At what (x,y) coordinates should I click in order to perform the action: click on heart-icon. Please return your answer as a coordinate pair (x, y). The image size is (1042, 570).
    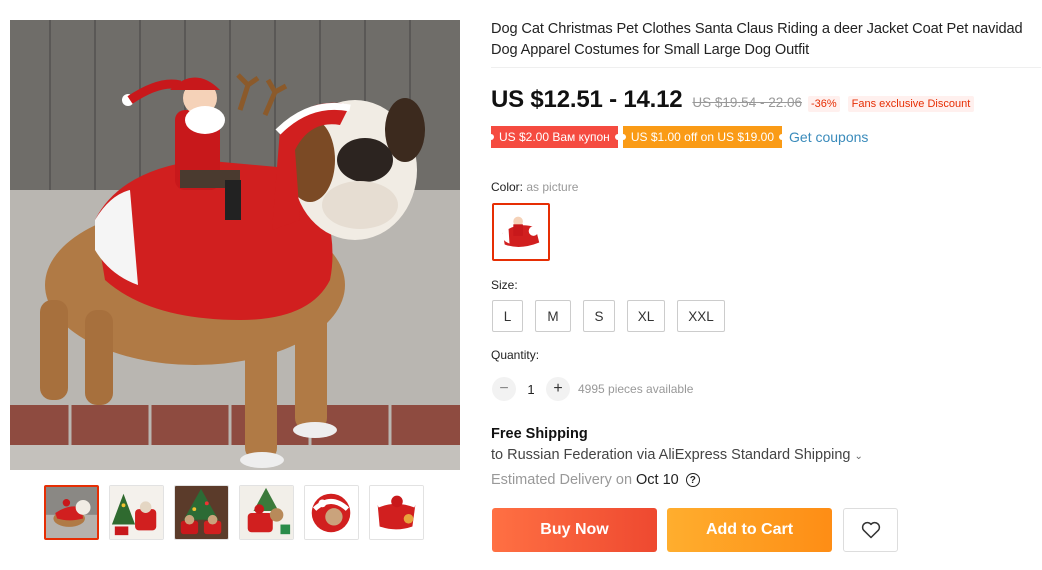
    Looking at the image, I should click on (870, 530).